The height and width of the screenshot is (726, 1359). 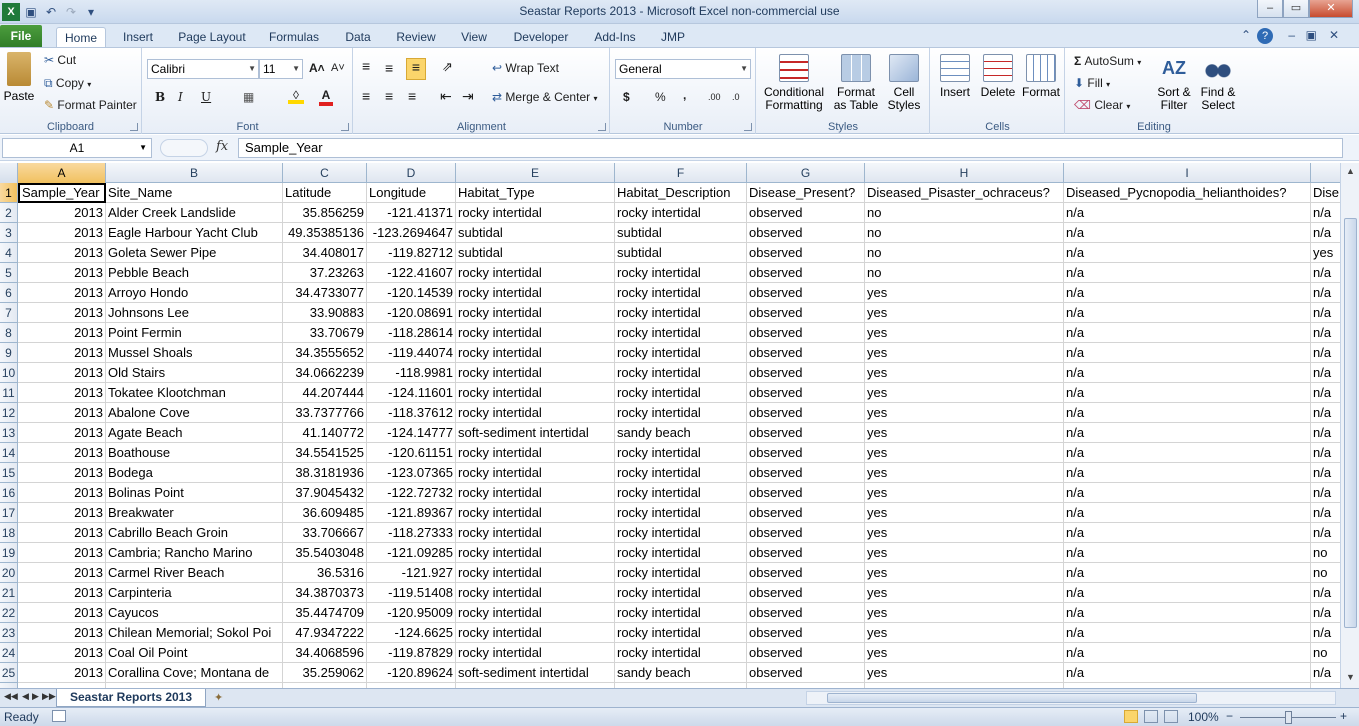 What do you see at coordinates (9, 453) in the screenshot?
I see `row-header-14: 14` at bounding box center [9, 453].